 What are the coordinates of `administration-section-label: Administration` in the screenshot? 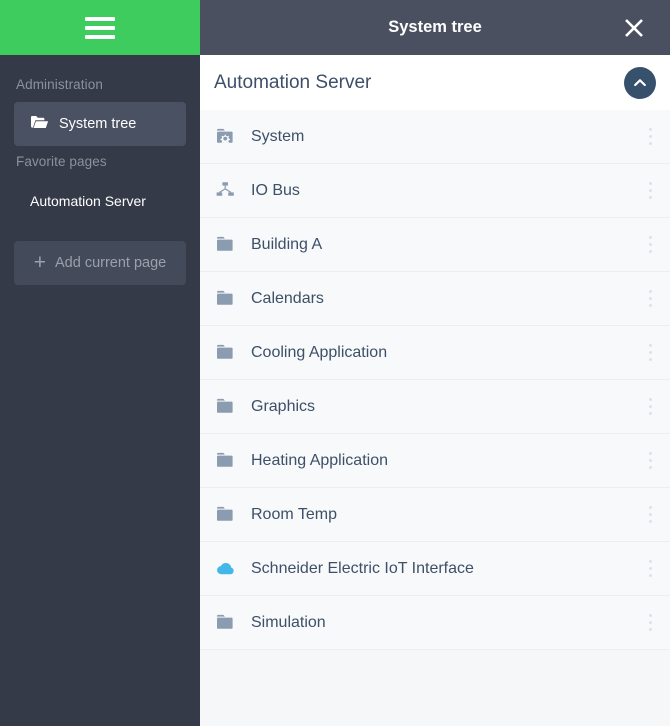 It's located at (59, 84).